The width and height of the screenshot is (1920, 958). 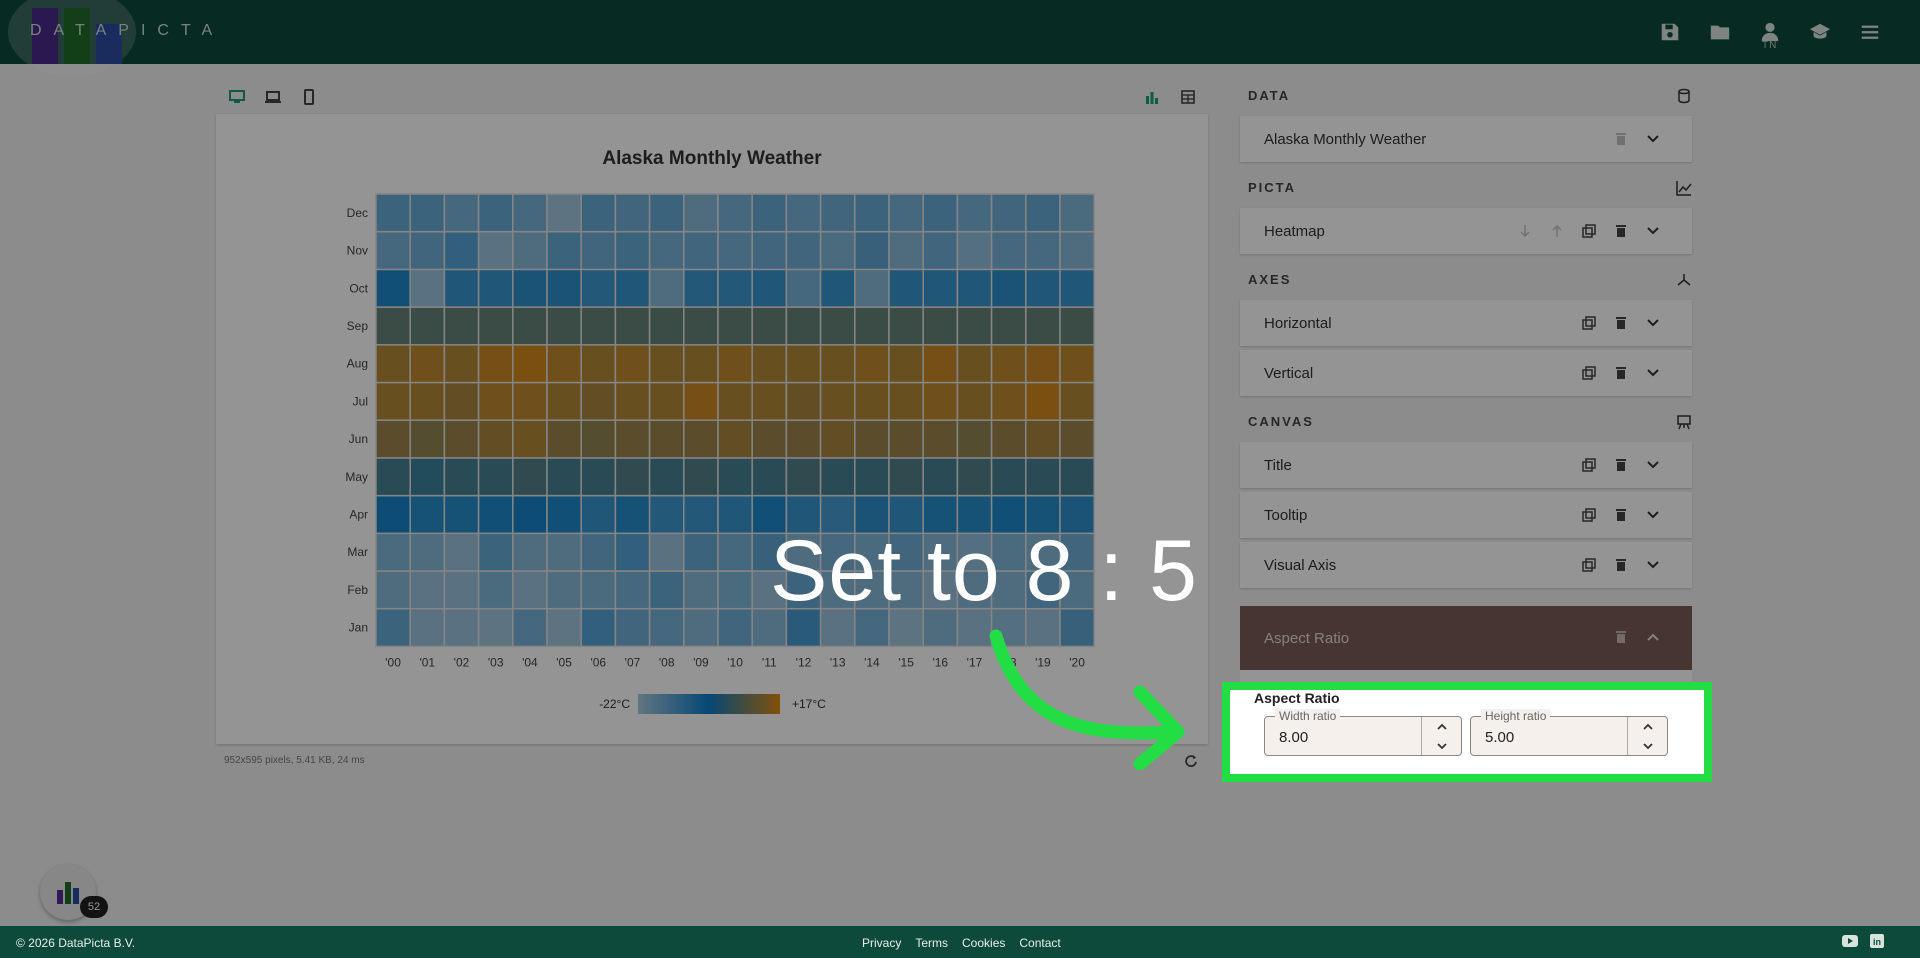 What do you see at coordinates (1670, 32) in the screenshot?
I see `save-icon` at bounding box center [1670, 32].